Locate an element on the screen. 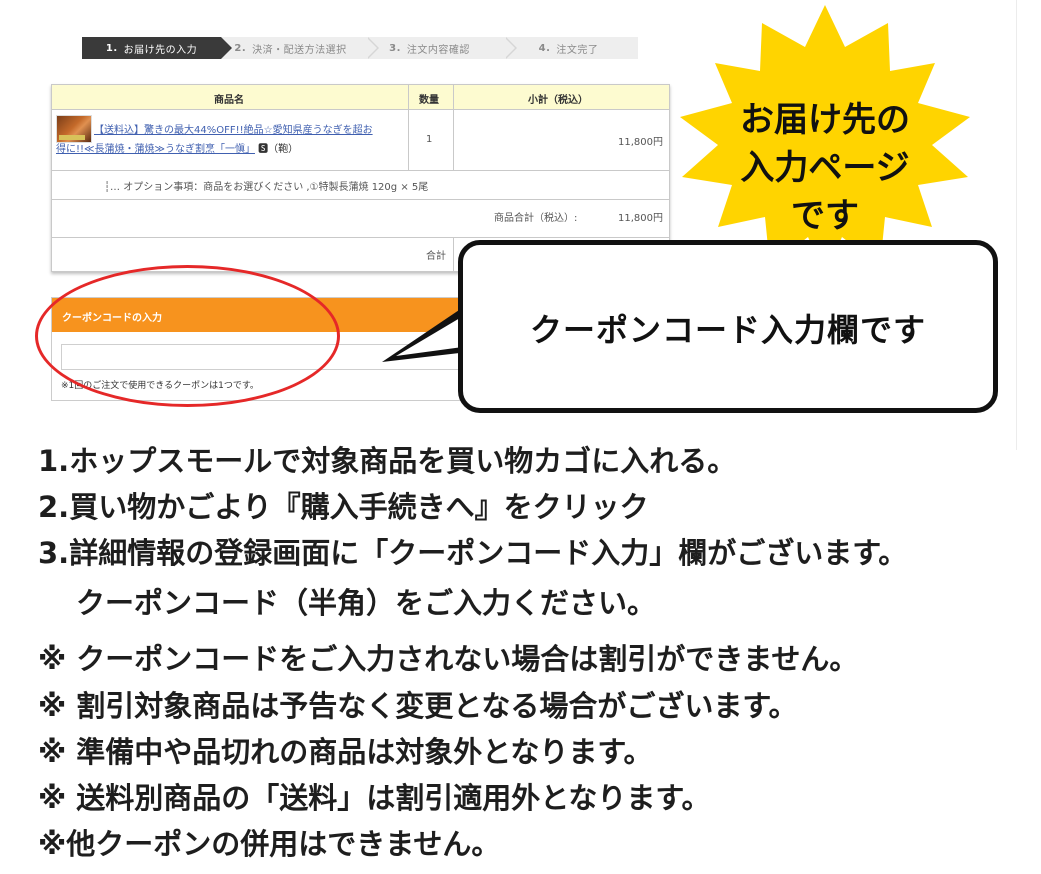  highlight-circle is located at coordinates (187, 336).